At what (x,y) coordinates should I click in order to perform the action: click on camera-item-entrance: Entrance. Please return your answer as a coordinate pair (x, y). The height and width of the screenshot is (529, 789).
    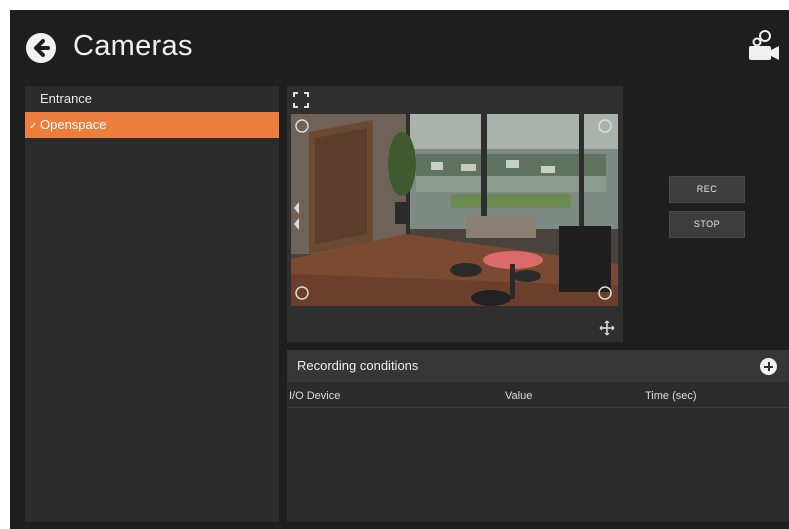
    Looking at the image, I should click on (152, 99).